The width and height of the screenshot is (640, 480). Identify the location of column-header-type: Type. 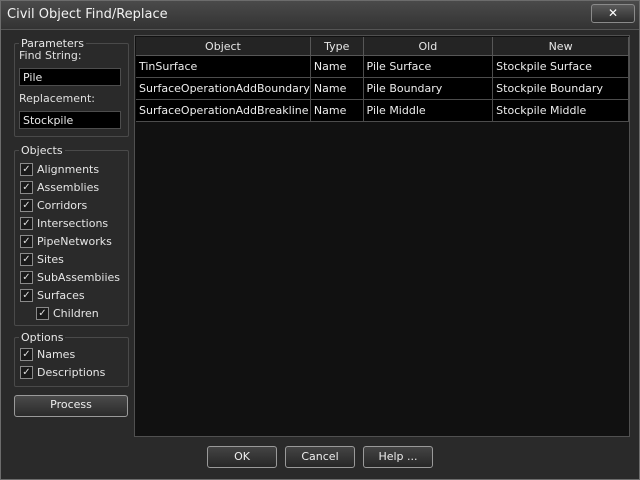
(337, 46).